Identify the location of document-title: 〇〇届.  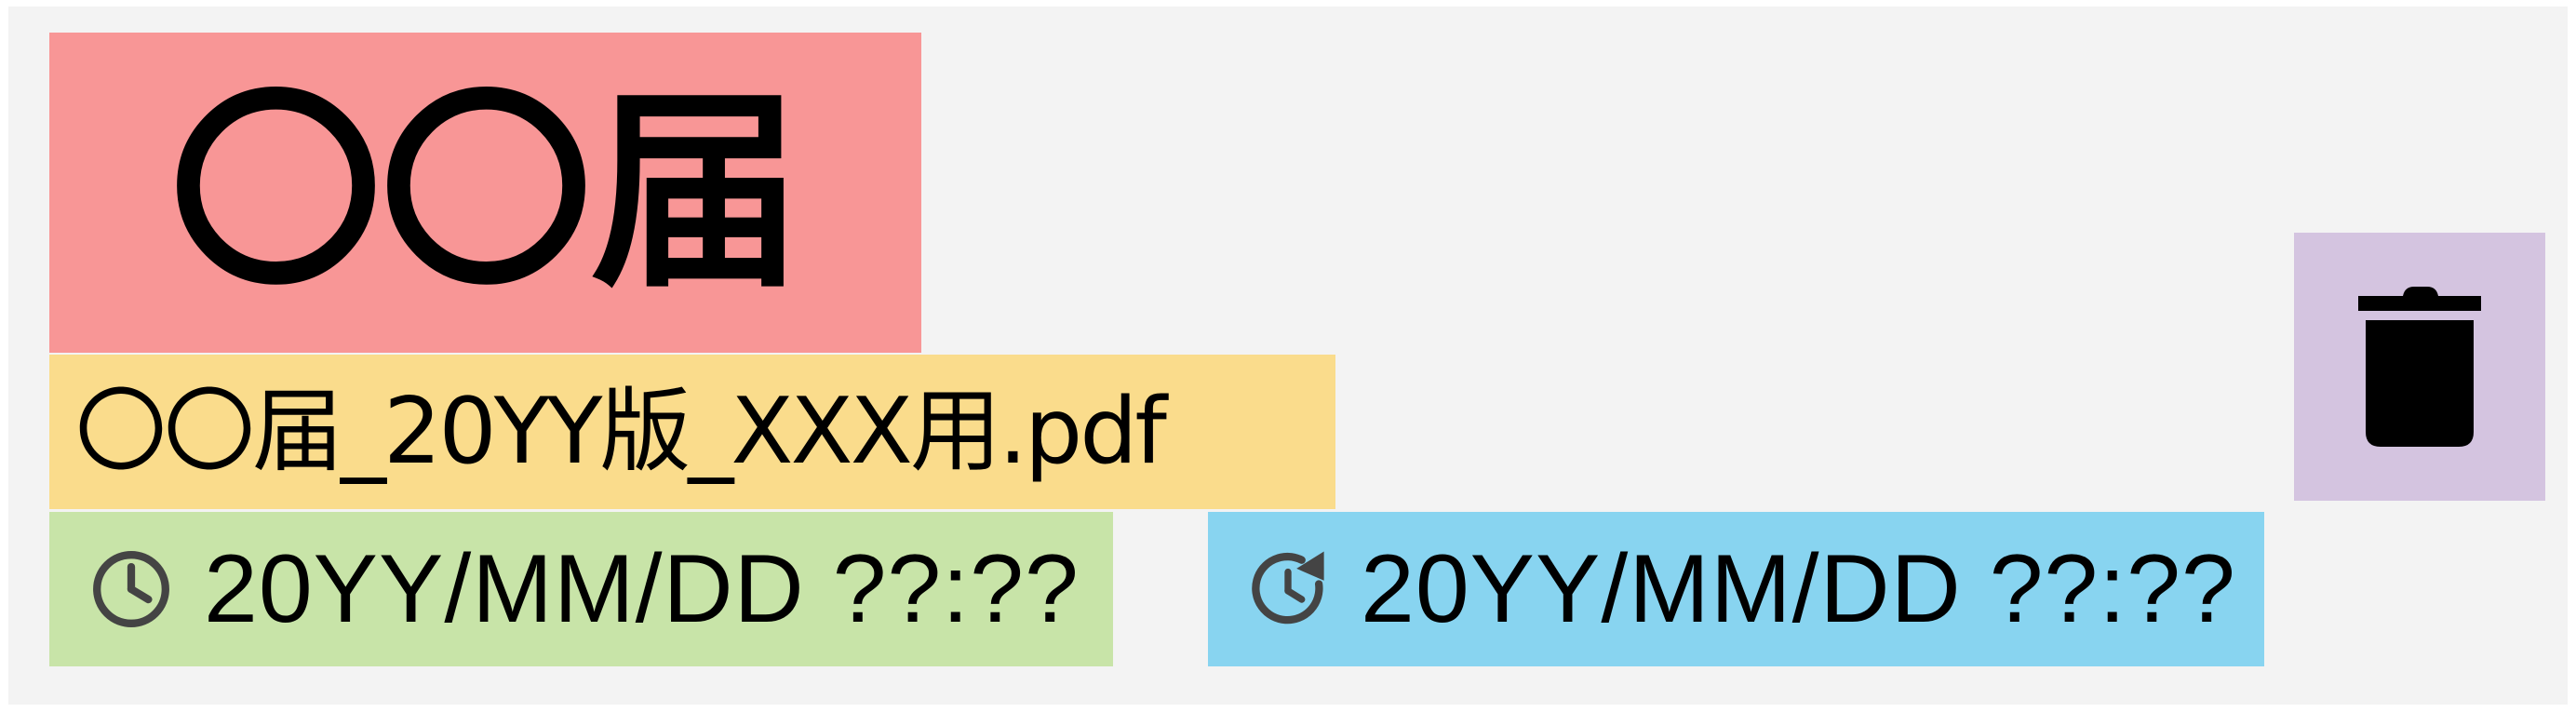
(486, 192).